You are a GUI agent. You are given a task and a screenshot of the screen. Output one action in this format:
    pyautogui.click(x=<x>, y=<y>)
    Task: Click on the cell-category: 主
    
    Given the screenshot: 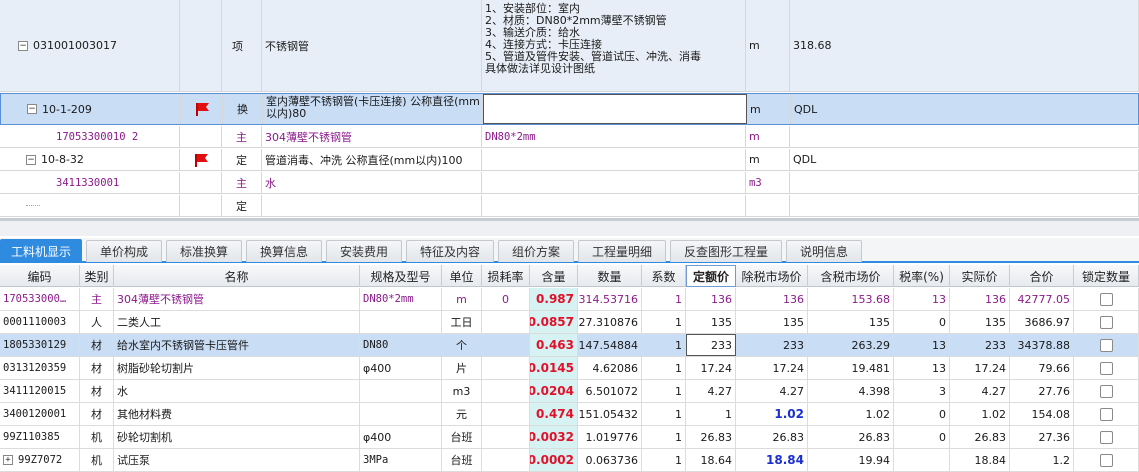 What is the action you would take?
    pyautogui.click(x=97, y=299)
    